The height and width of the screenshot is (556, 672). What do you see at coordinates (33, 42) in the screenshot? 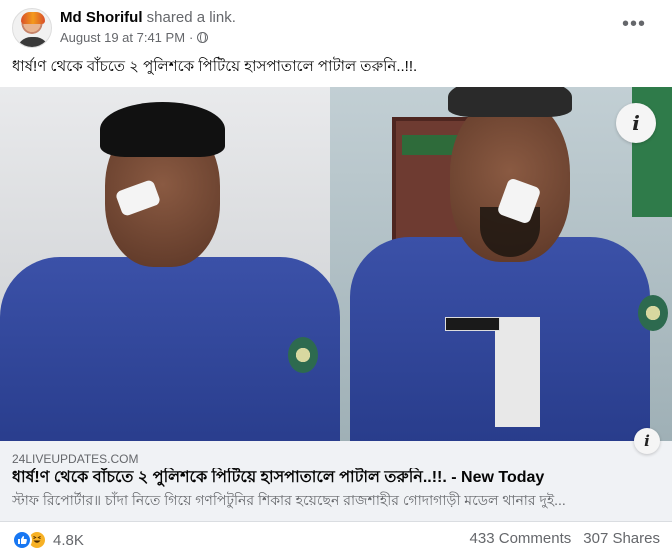
I see `avatar-shoulders` at bounding box center [33, 42].